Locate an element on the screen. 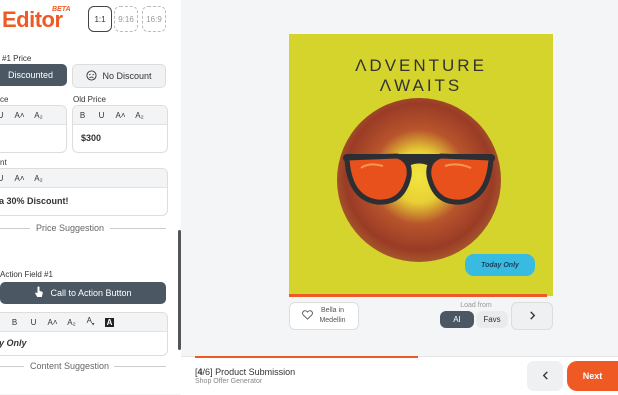  ratio-label: 1:1 is located at coordinates (100, 19).